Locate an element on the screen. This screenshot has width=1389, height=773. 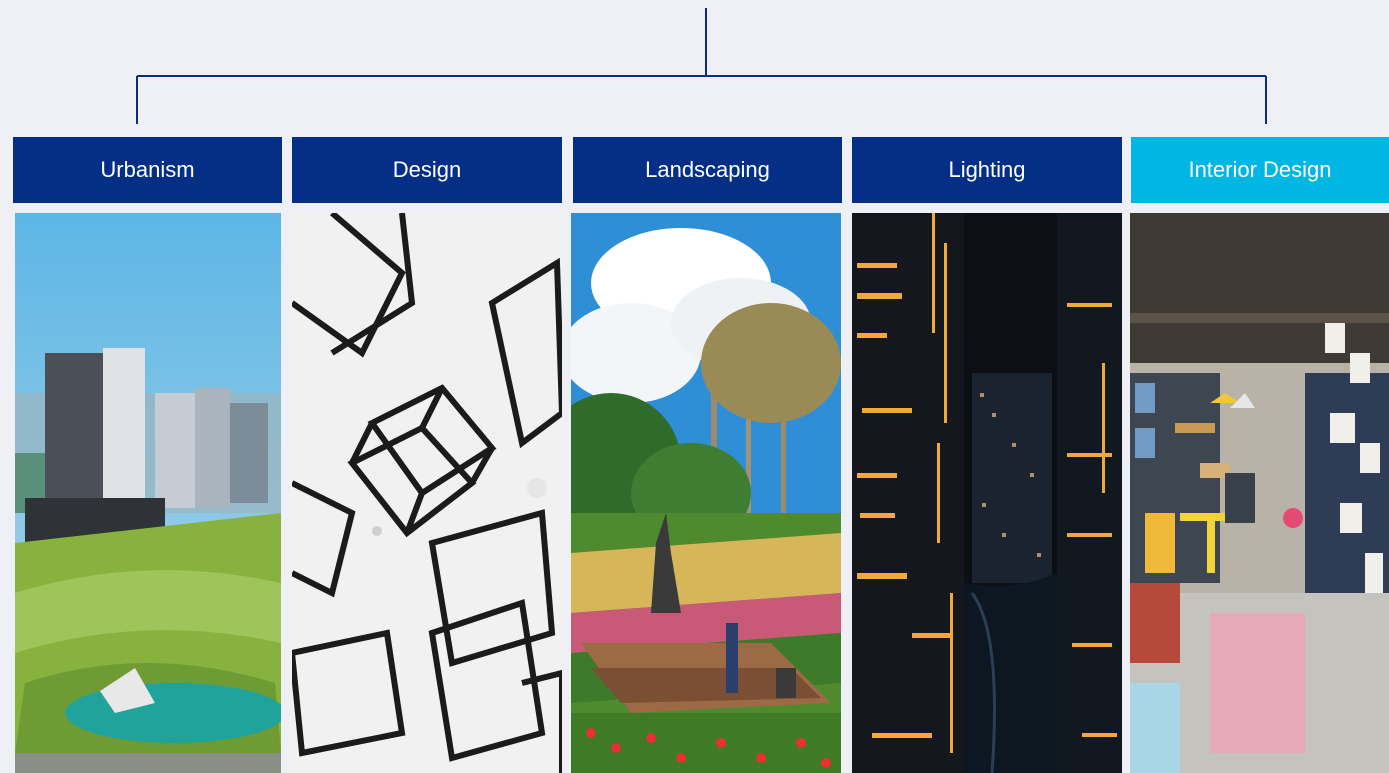
tab-design: Design is located at coordinates (427, 170).